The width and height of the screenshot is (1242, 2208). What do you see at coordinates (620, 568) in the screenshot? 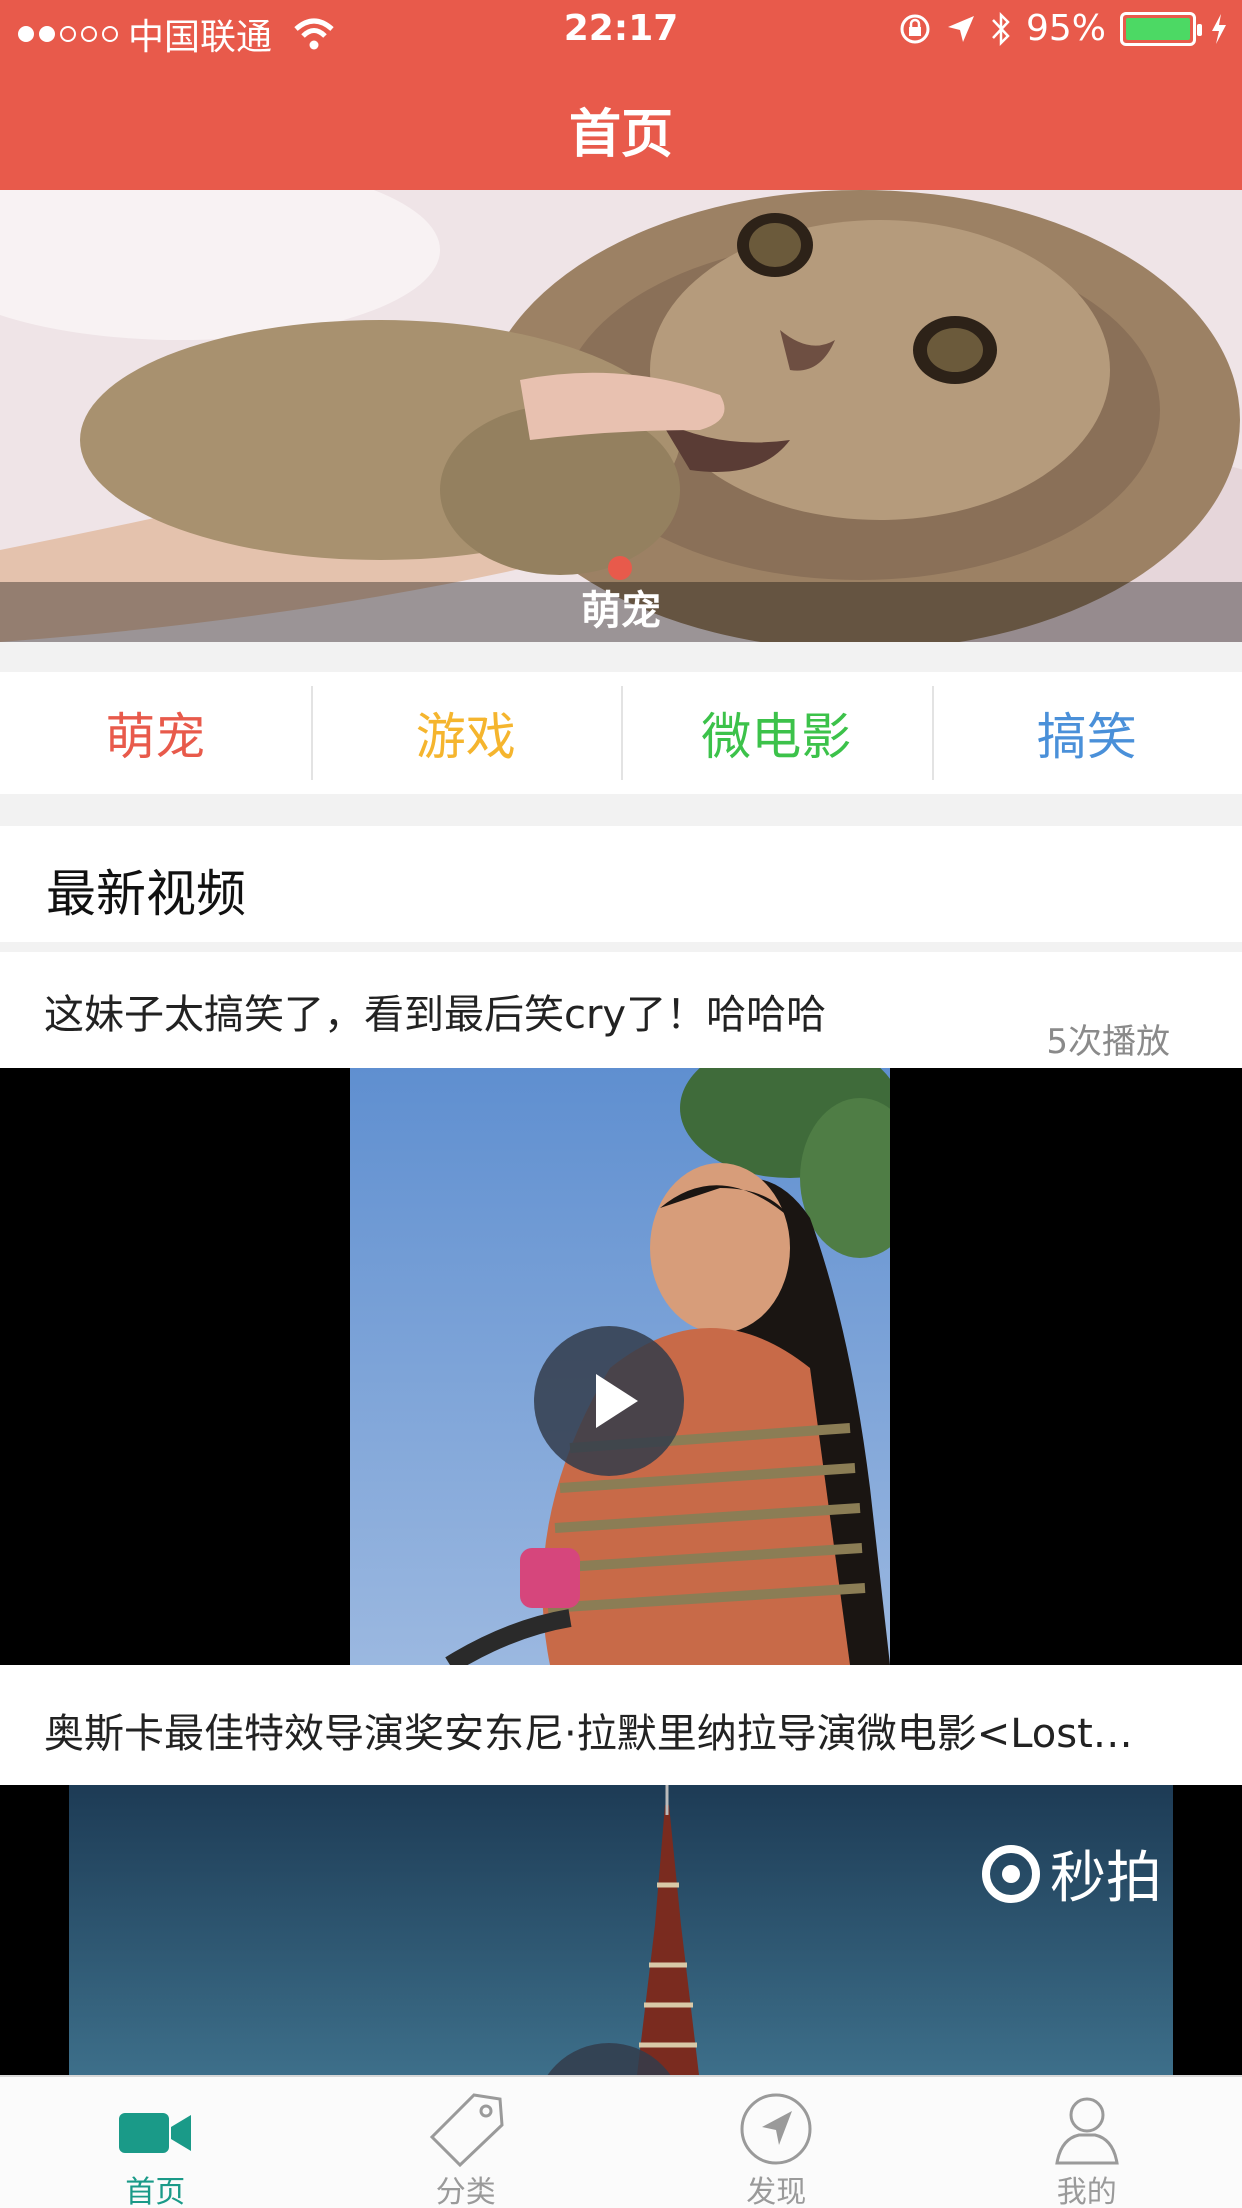
I see `page-indicator-dot` at bounding box center [620, 568].